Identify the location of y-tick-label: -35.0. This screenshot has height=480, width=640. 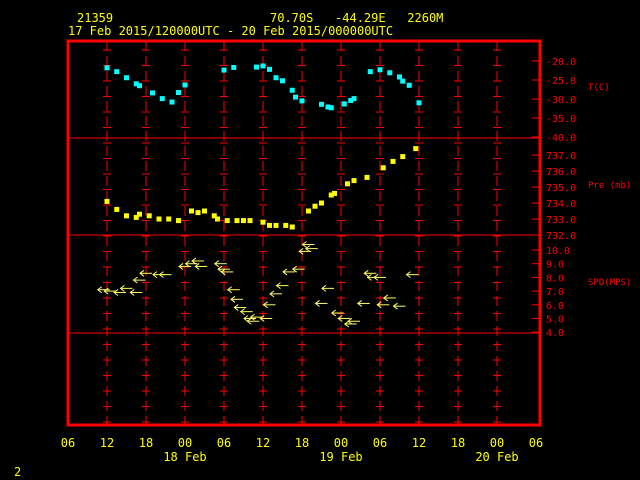
(561, 119).